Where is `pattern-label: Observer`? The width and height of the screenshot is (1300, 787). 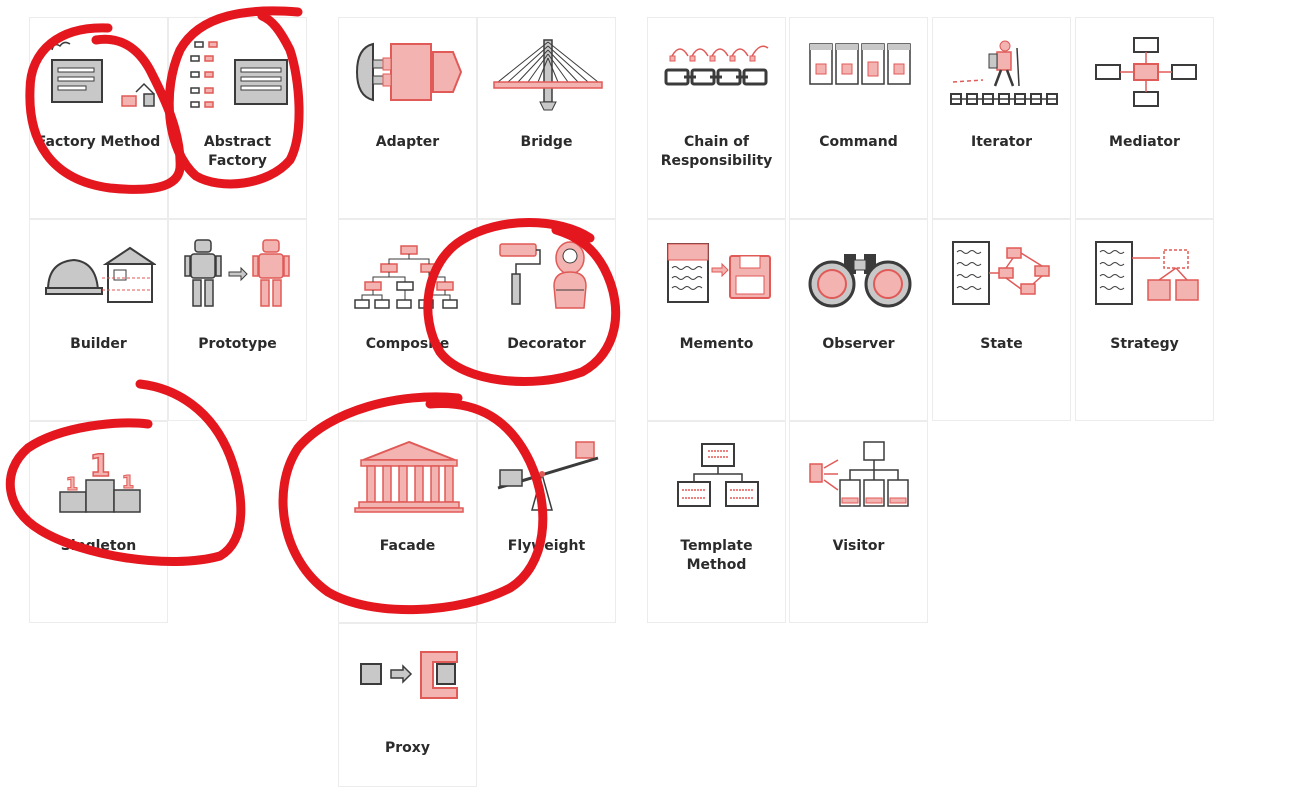
pattern-label: Observer is located at coordinates (858, 344).